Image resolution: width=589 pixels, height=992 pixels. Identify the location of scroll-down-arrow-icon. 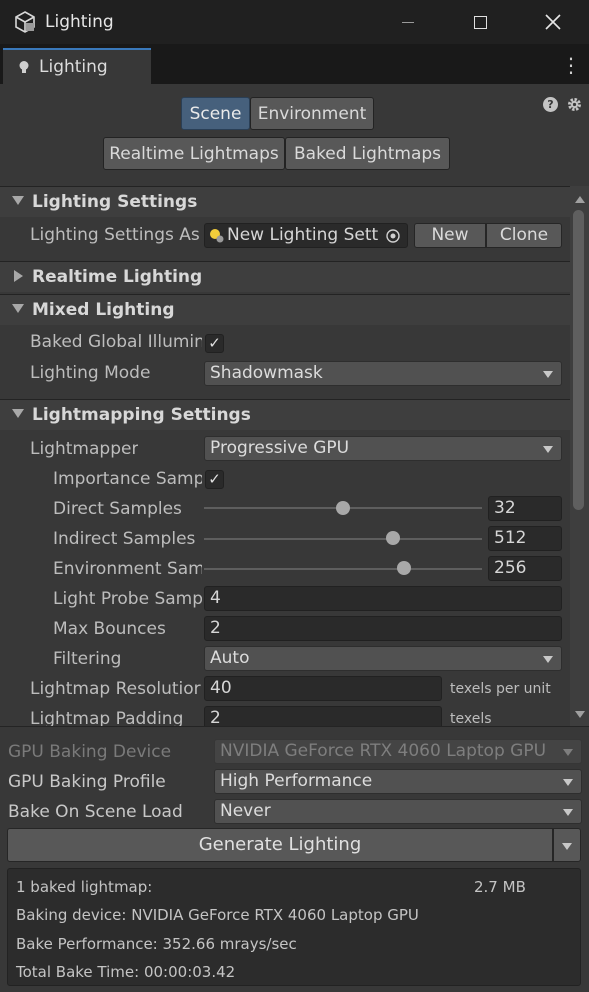
(580, 714).